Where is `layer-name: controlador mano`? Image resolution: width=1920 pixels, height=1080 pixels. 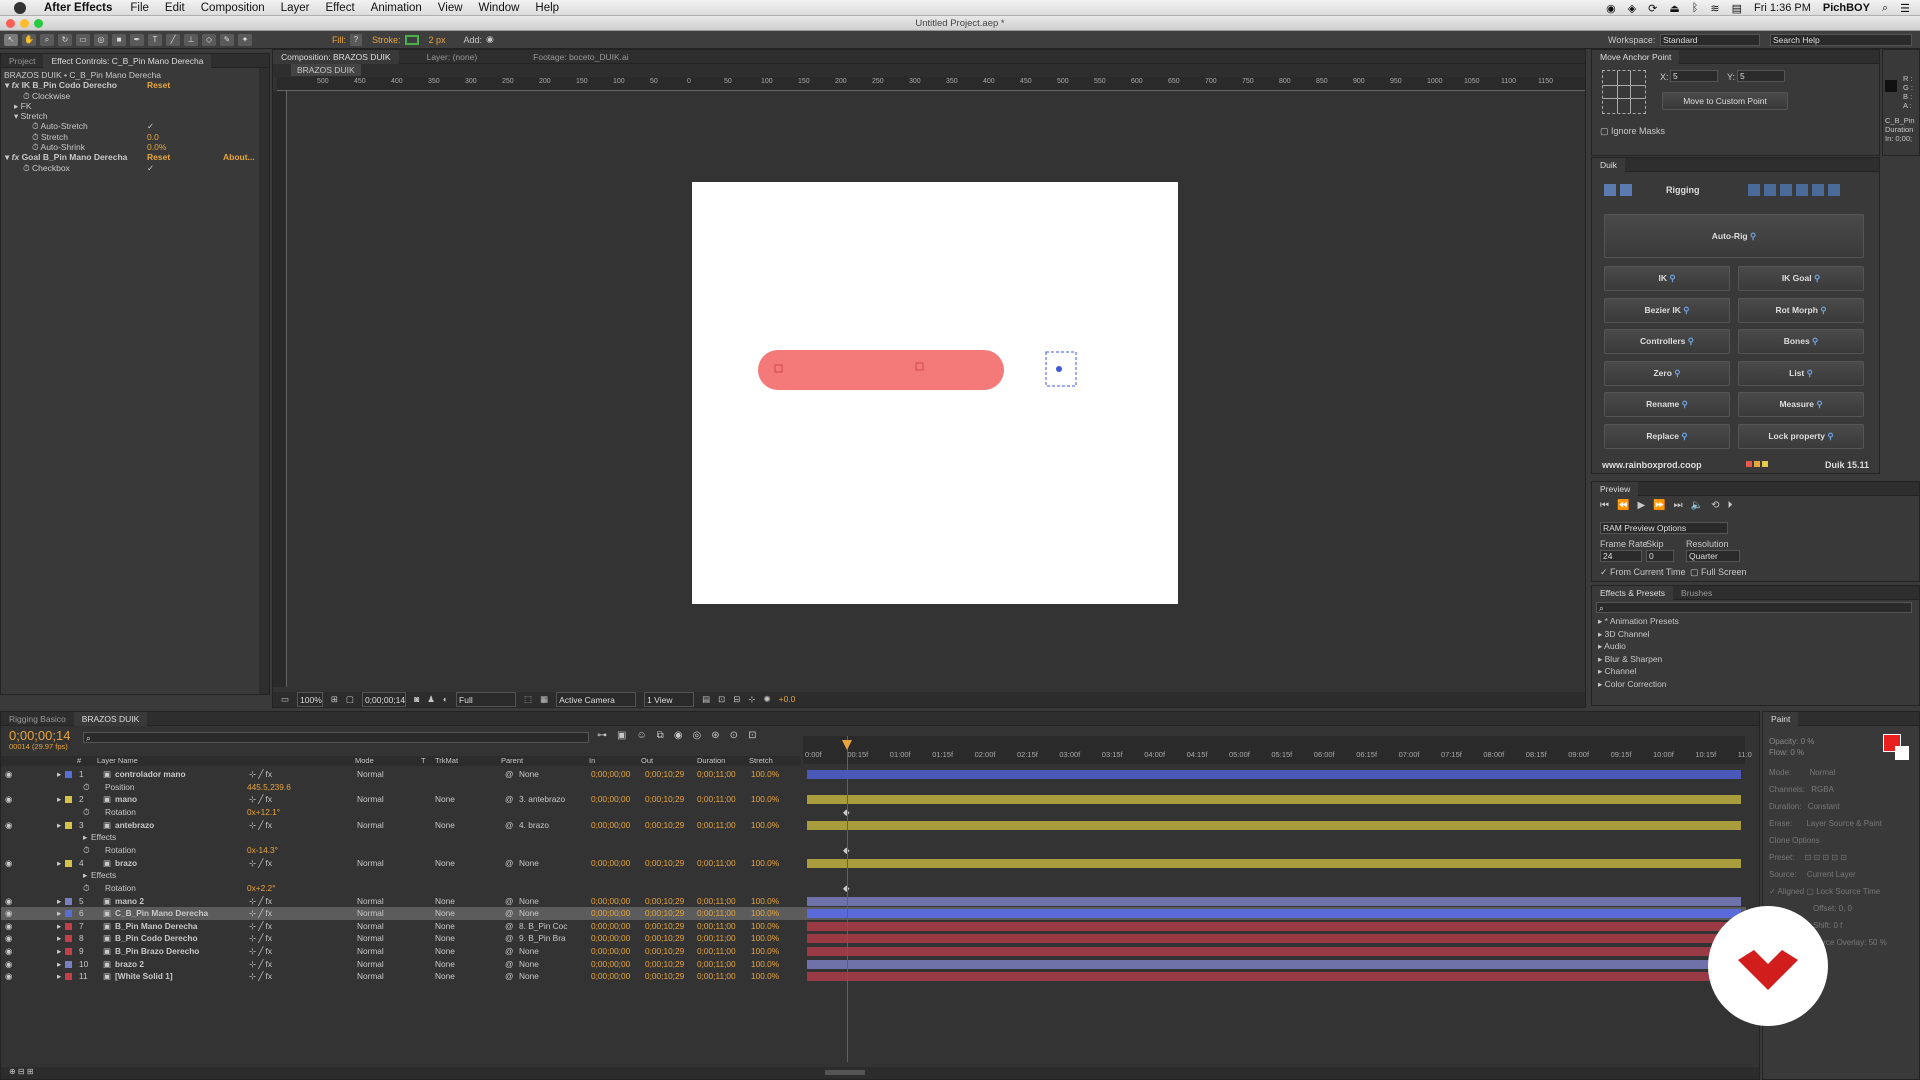 layer-name: controlador mano is located at coordinates (150, 774).